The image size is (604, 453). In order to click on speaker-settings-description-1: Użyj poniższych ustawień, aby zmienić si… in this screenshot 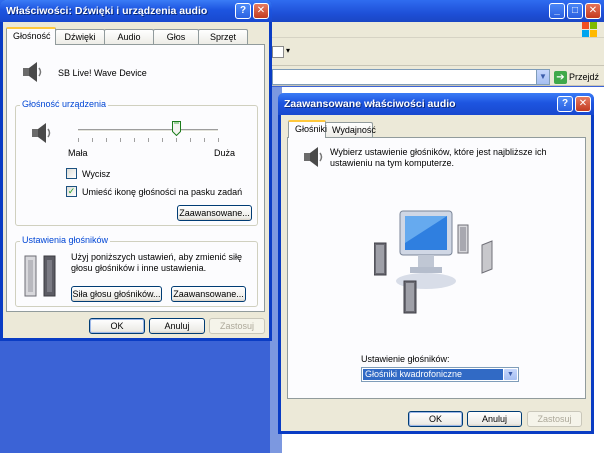, I will do `click(157, 257)`.